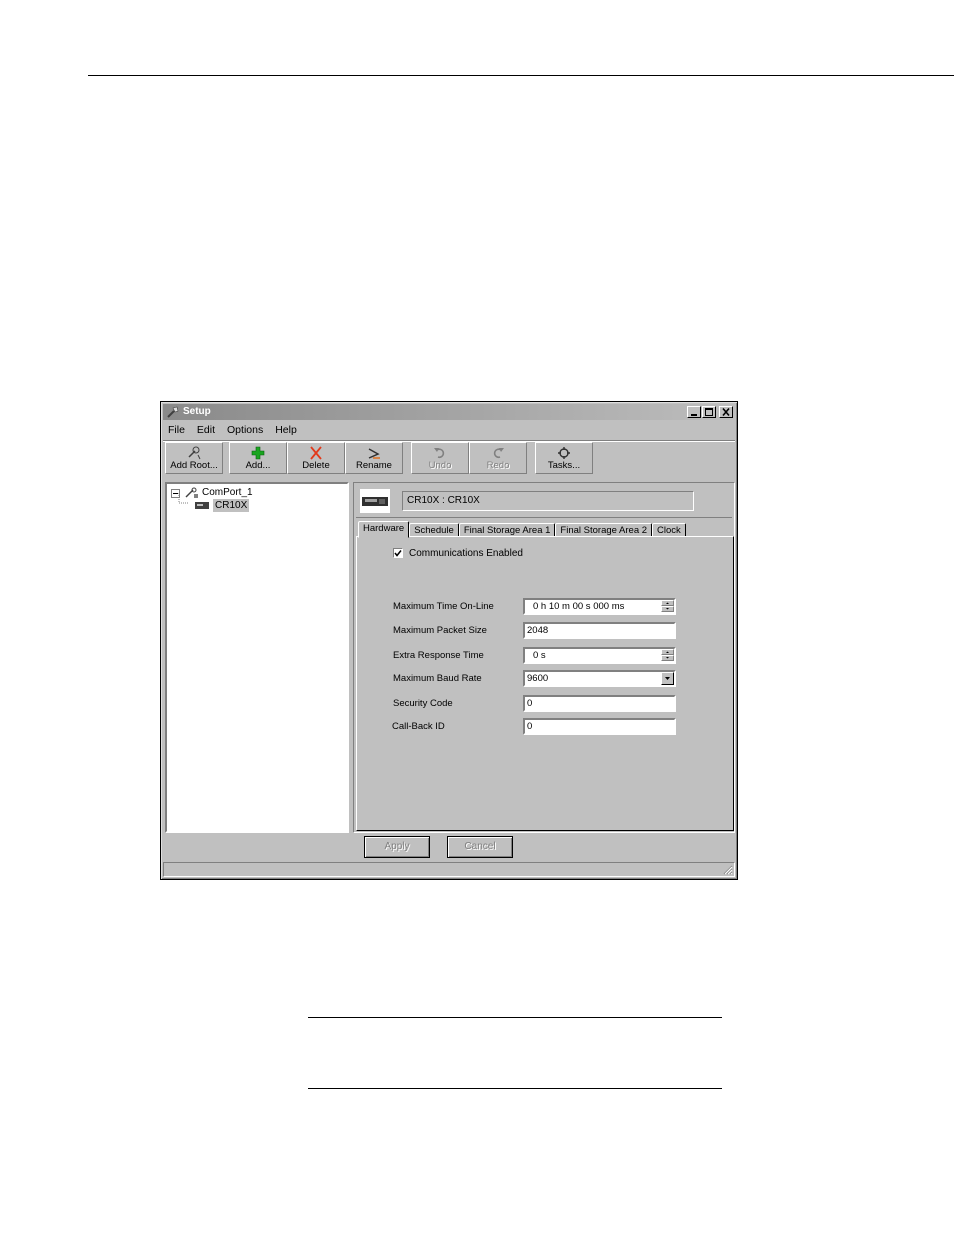  What do you see at coordinates (173, 412) in the screenshot?
I see `setup-app-icon` at bounding box center [173, 412].